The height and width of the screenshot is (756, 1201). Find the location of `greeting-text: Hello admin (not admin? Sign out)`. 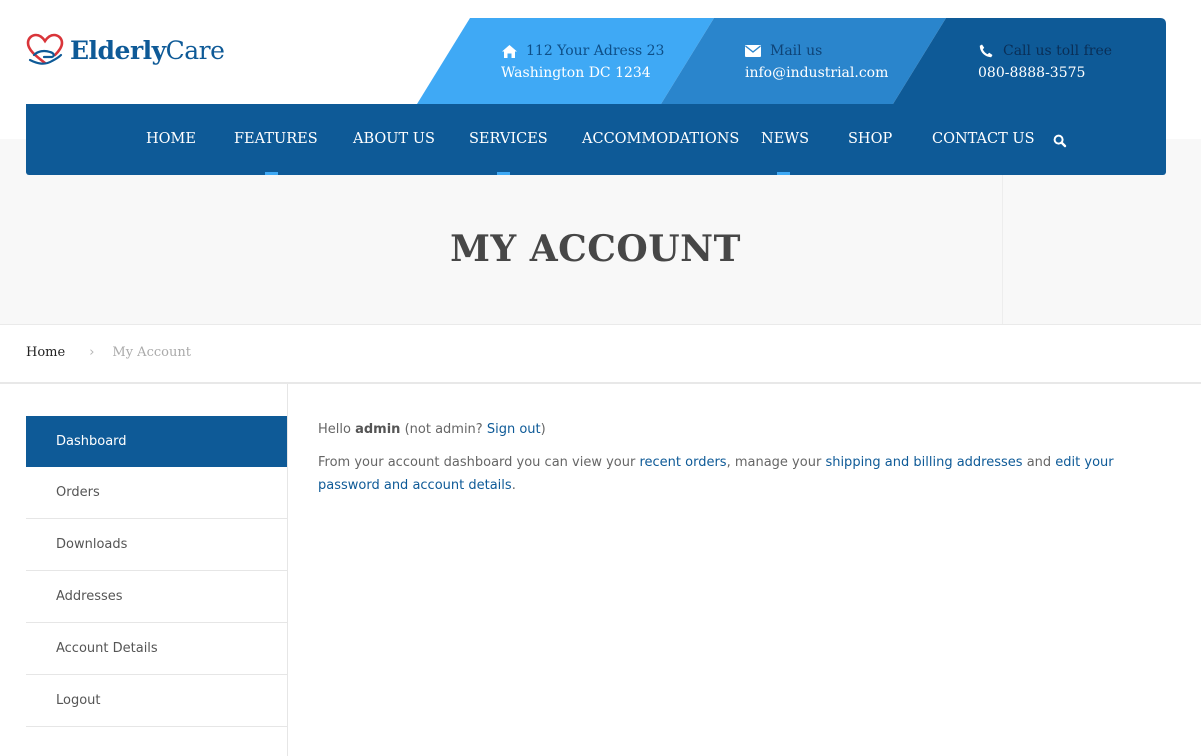

greeting-text: Hello admin (not admin? Sign out) is located at coordinates (432, 429).